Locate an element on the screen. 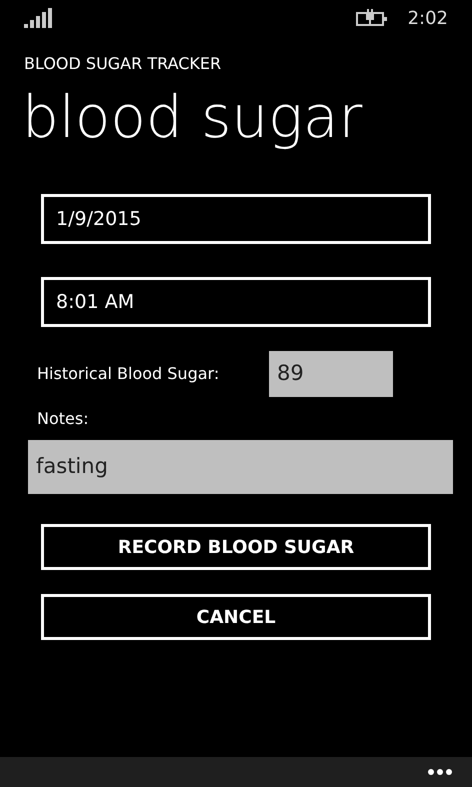 Image resolution: width=472 pixels, height=787 pixels. clock-time: 2:02 is located at coordinates (428, 18).